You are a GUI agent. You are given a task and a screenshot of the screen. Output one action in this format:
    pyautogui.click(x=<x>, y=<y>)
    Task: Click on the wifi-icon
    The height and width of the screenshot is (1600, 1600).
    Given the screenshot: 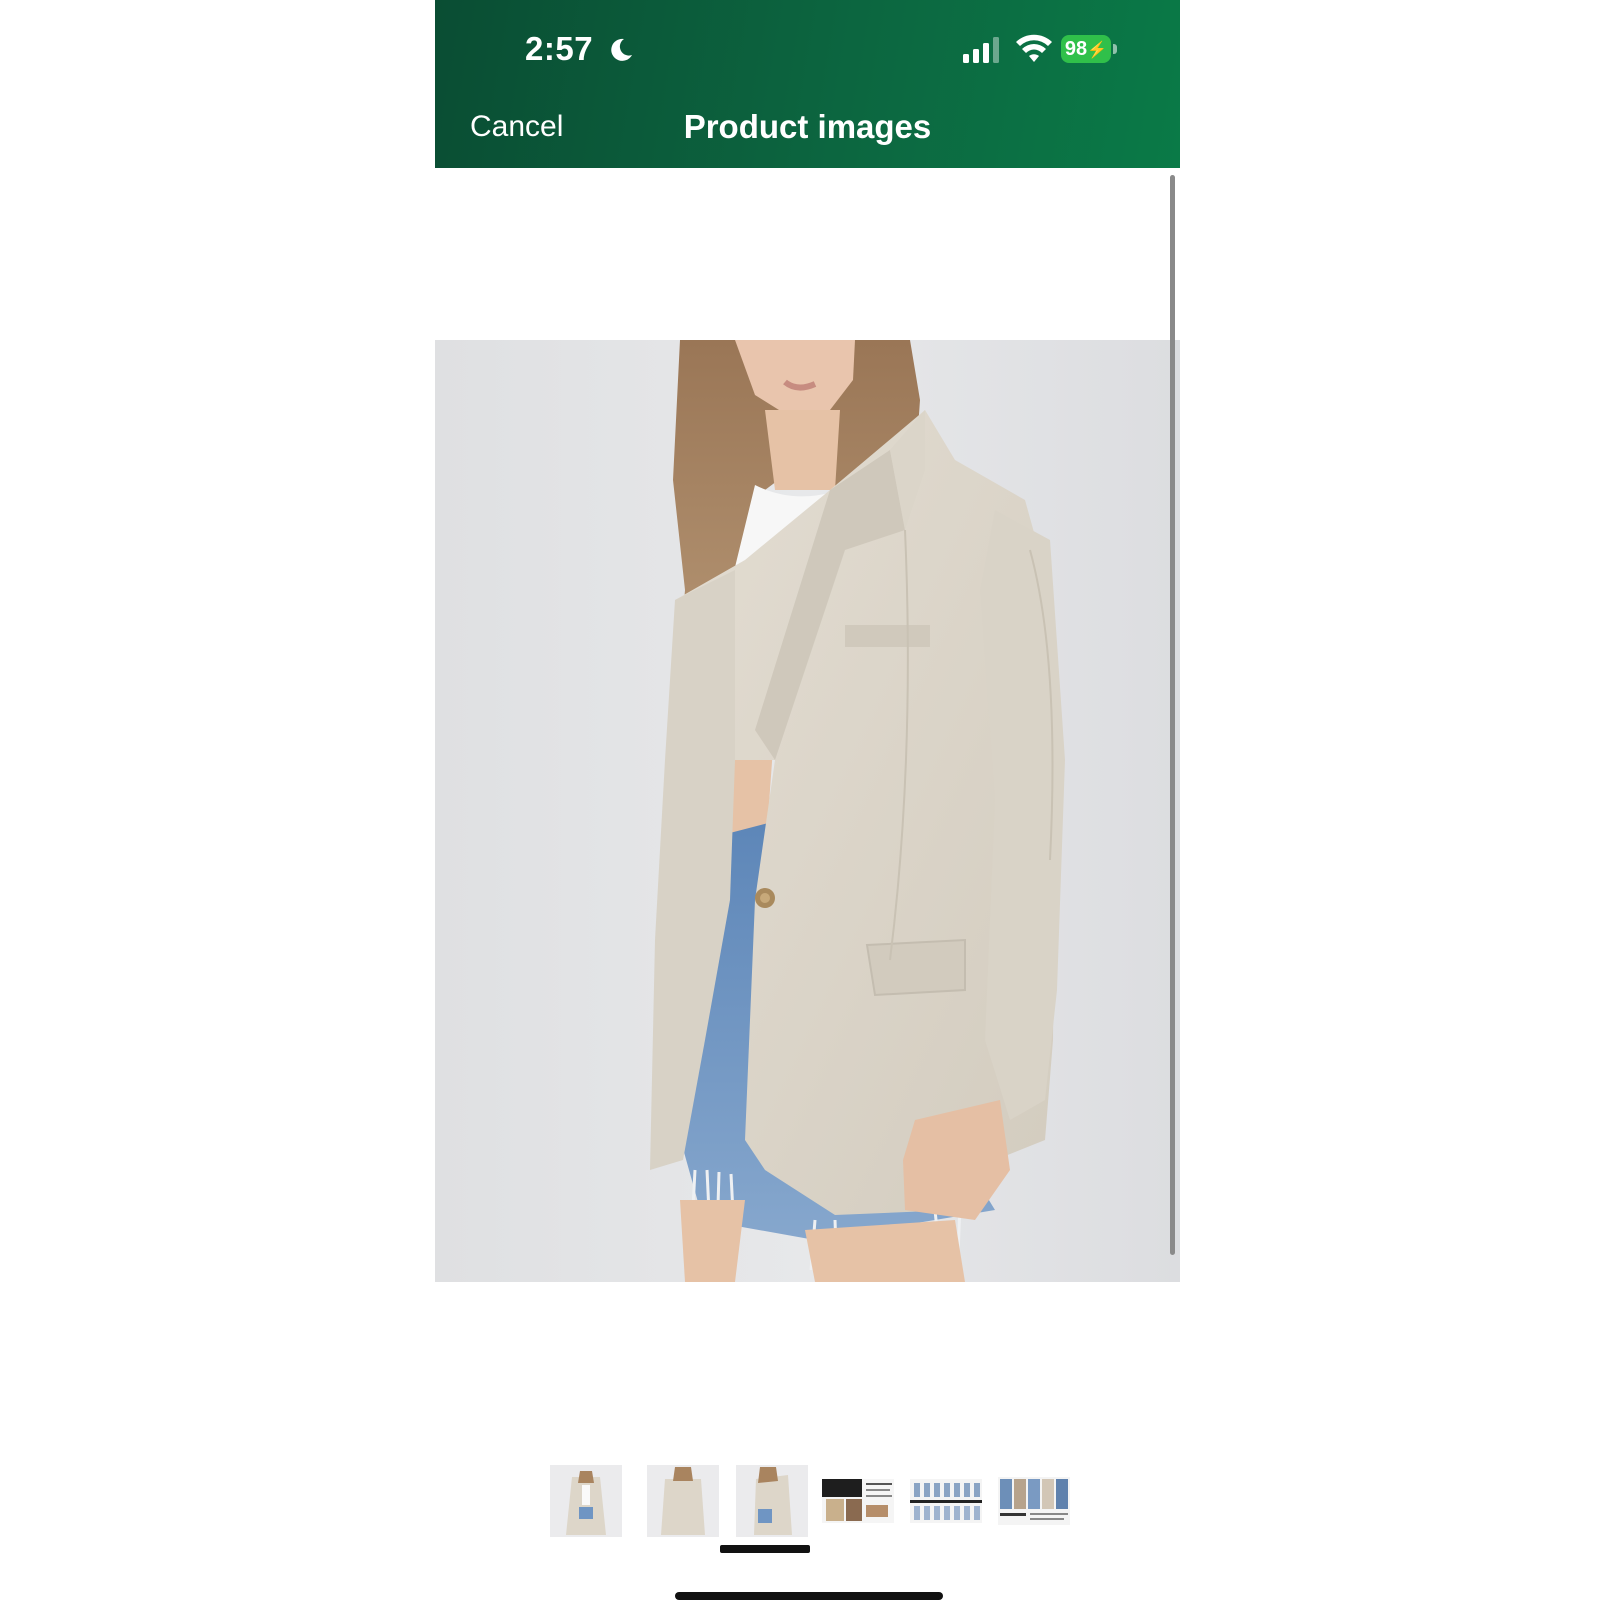 What is the action you would take?
    pyautogui.click(x=1034, y=48)
    